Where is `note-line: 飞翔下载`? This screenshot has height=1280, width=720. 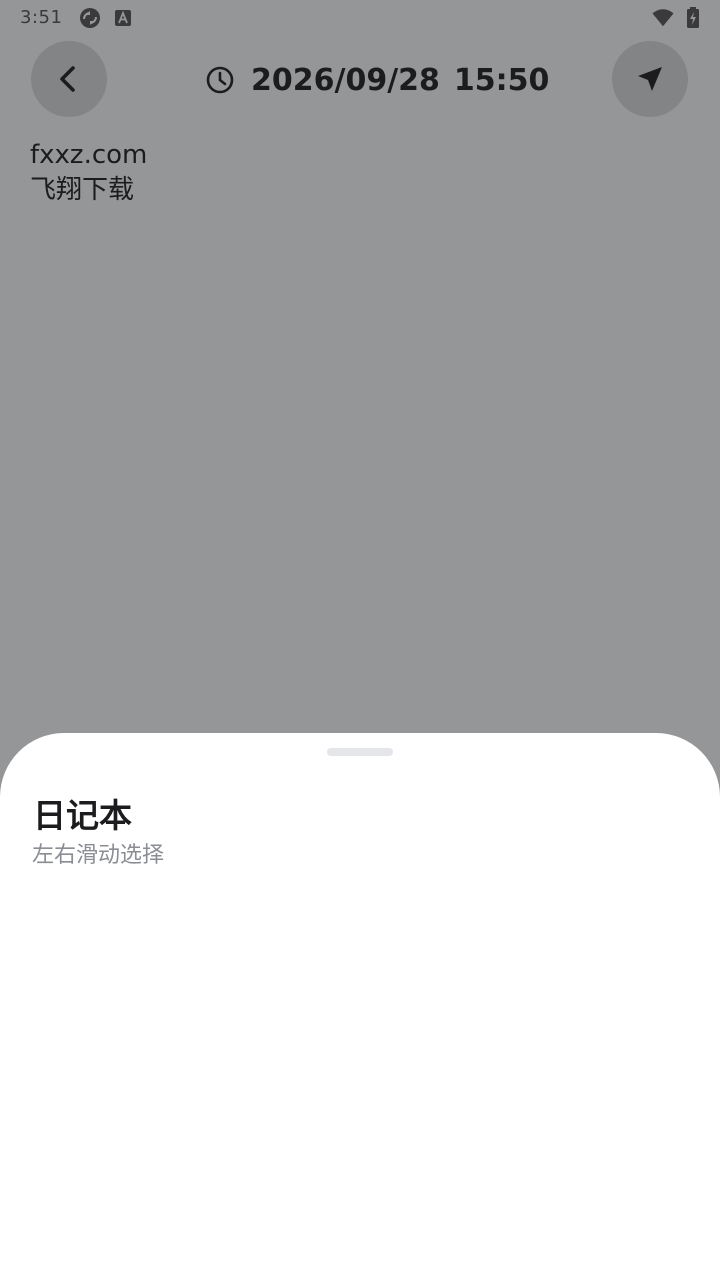 note-line: 飞翔下载 is located at coordinates (82, 190).